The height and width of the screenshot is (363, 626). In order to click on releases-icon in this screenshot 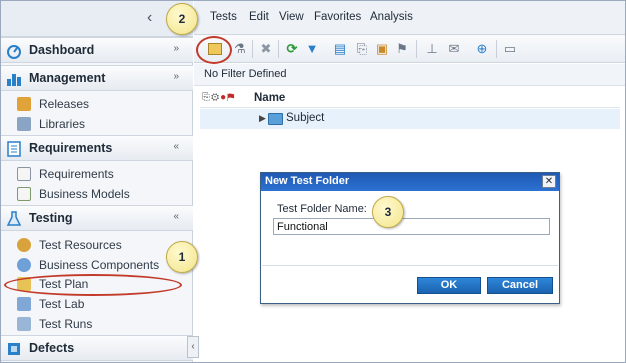, I will do `click(24, 104)`.